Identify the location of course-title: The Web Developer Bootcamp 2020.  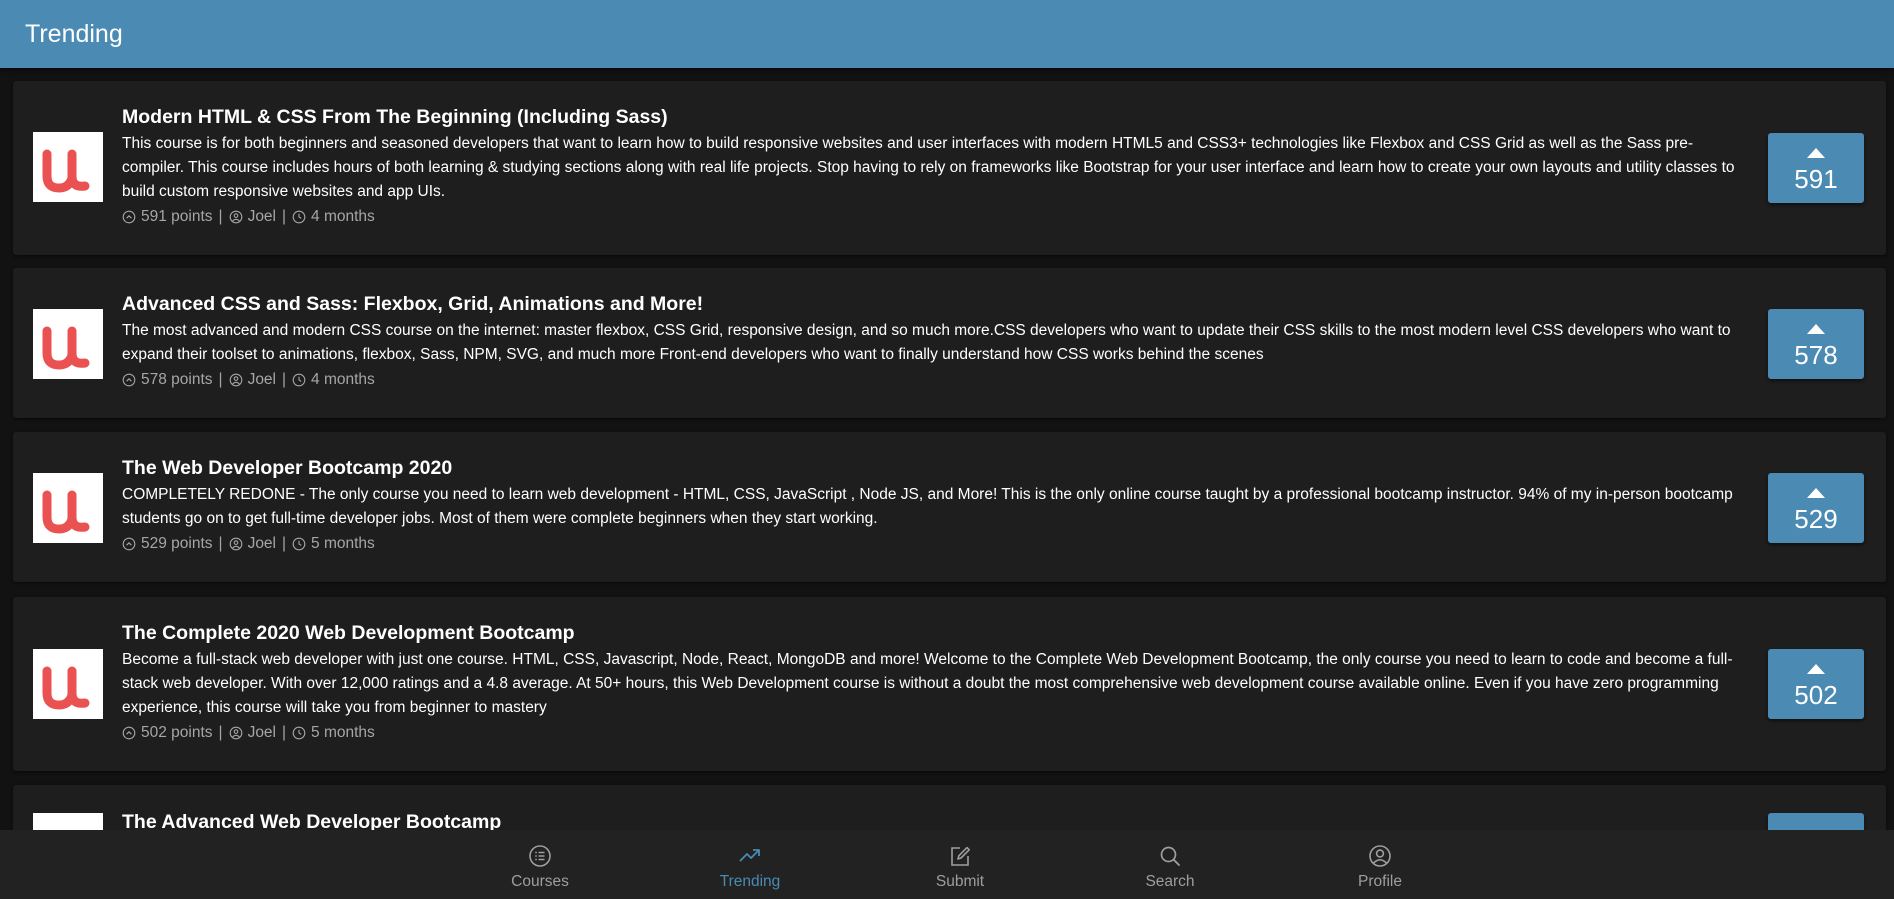
(929, 468).